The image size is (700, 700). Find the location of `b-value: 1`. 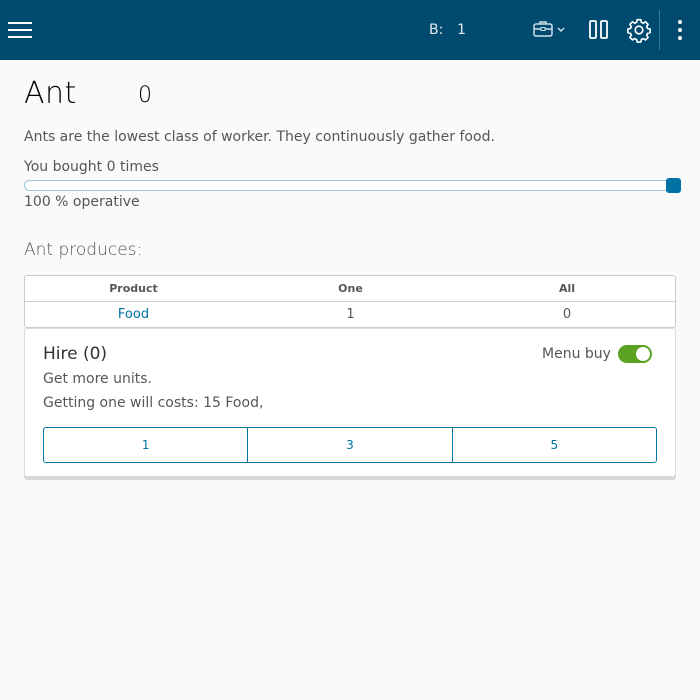

b-value: 1 is located at coordinates (461, 30).